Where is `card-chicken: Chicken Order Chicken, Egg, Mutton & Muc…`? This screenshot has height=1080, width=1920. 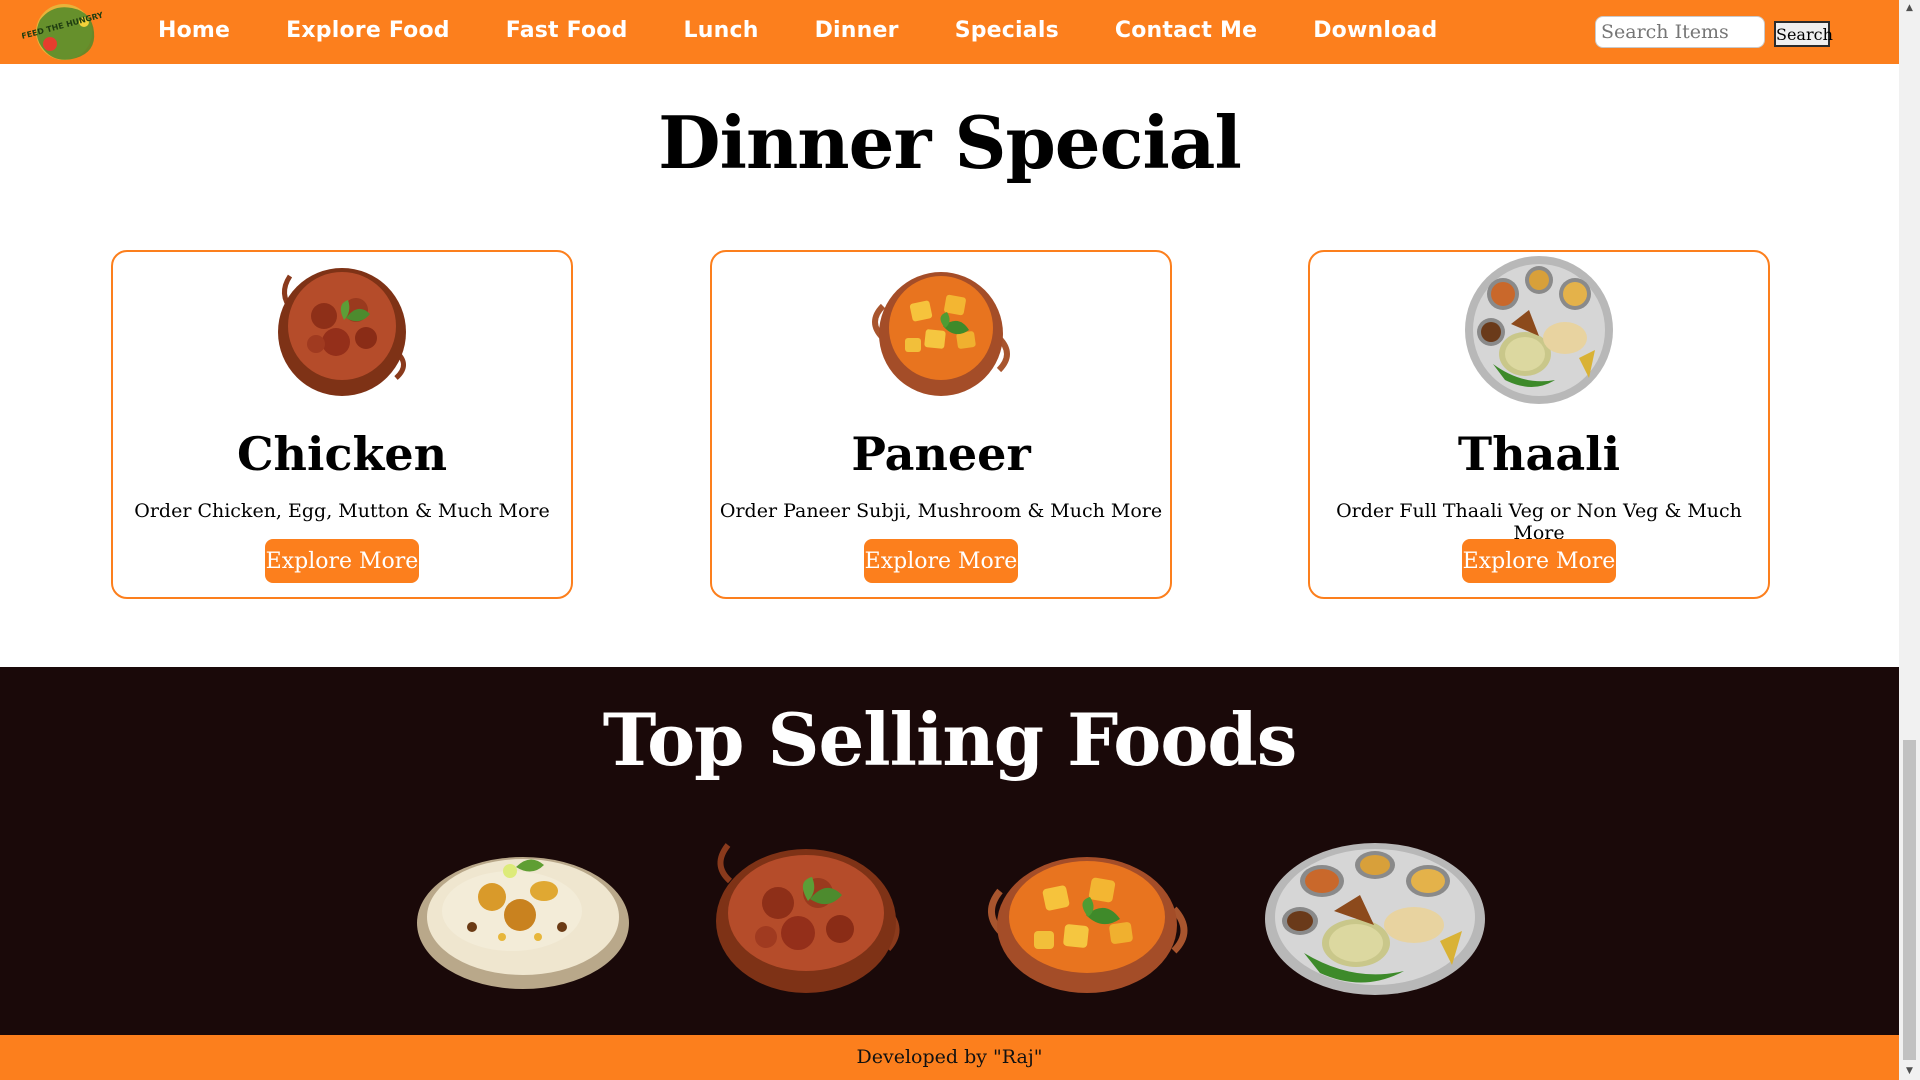
card-chicken: Chicken Order Chicken, Egg, Mutton & Muc… is located at coordinates (342, 424).